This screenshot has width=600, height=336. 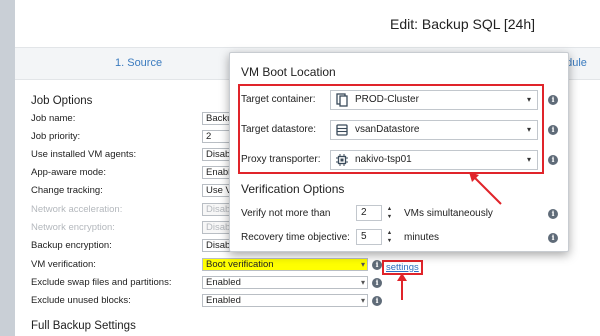 I want to click on exclude-unused-select: Enabled ▾, so click(x=285, y=300).